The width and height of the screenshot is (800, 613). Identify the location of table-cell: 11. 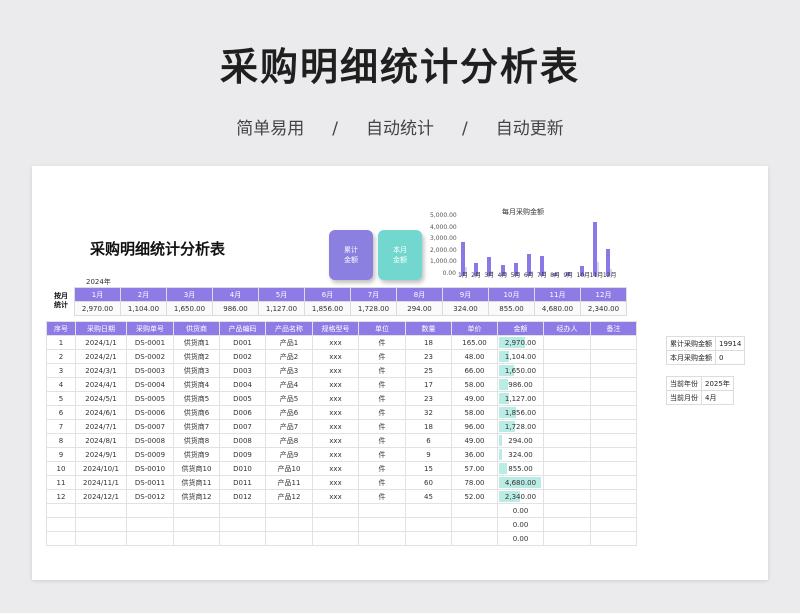
(61, 482).